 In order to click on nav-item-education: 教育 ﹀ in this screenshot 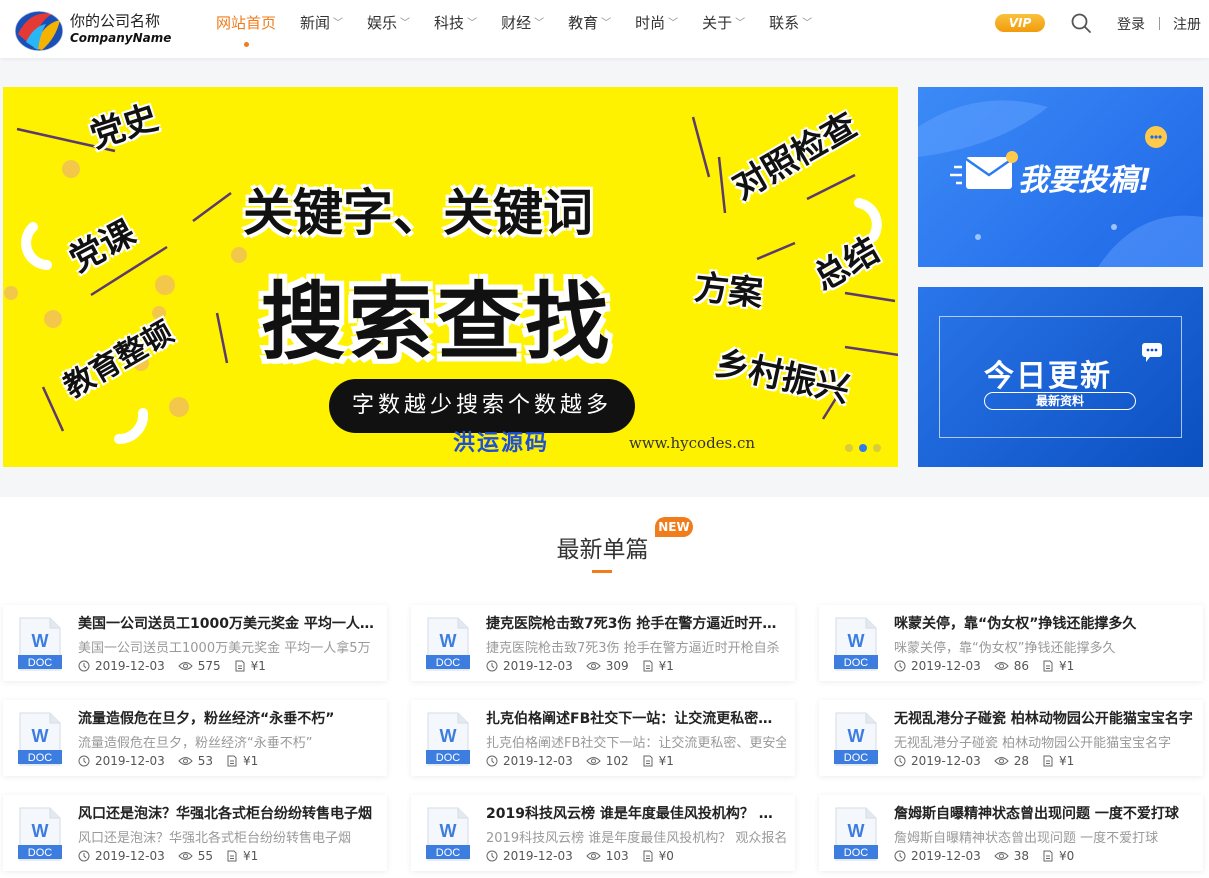, I will do `click(589, 29)`.